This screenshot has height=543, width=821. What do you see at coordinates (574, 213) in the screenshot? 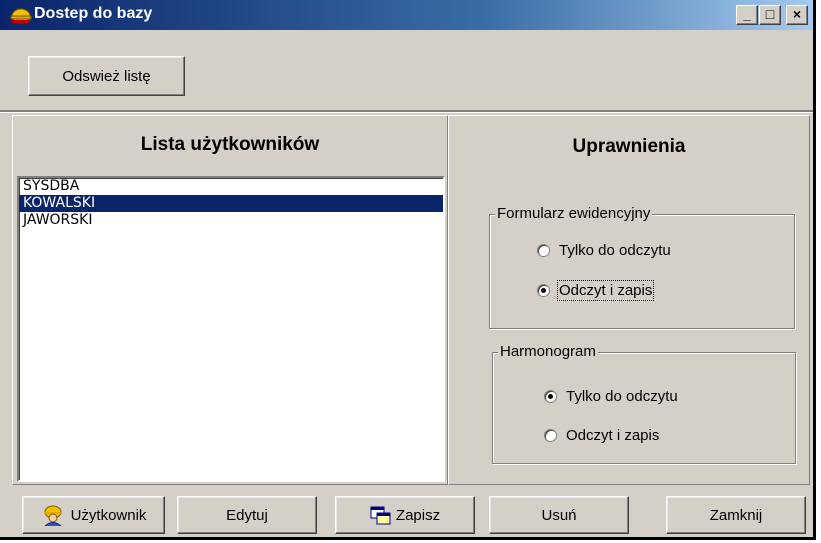
I see `group-formularz-title: Formularz ewidencyjny` at bounding box center [574, 213].